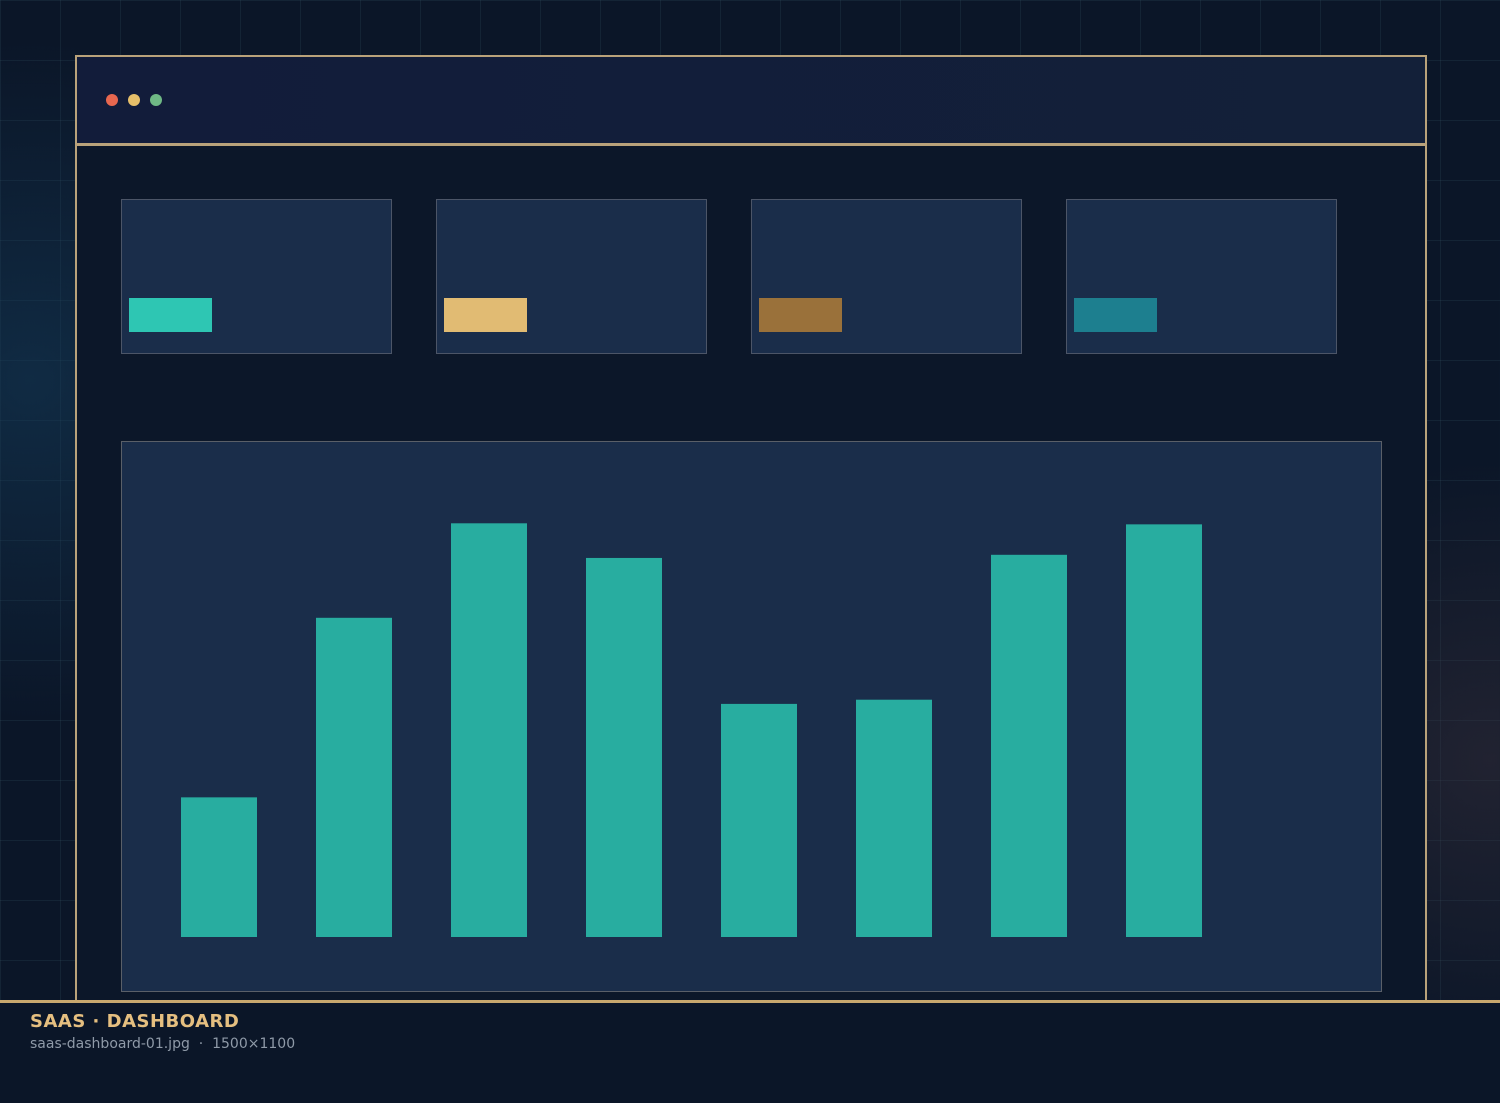 This screenshot has height=1103, width=1500. Describe the element at coordinates (134, 100) in the screenshot. I see `window-minimize-button` at that location.